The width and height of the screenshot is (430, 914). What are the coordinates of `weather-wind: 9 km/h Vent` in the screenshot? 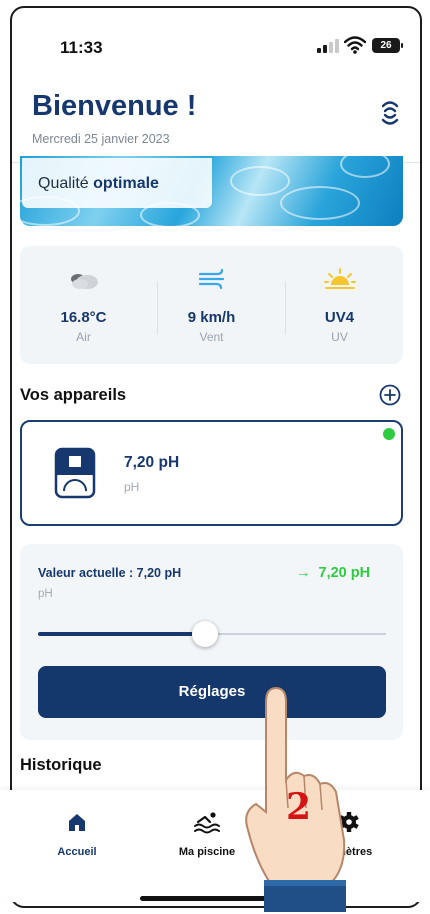 It's located at (211, 305).